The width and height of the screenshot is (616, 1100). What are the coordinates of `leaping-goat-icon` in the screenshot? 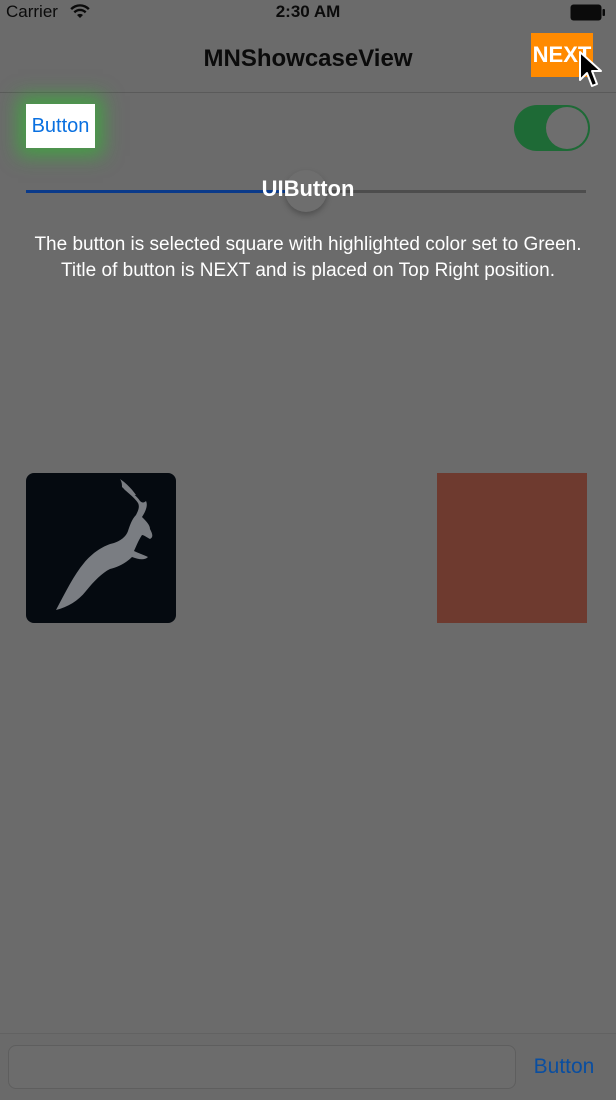 It's located at (104, 544).